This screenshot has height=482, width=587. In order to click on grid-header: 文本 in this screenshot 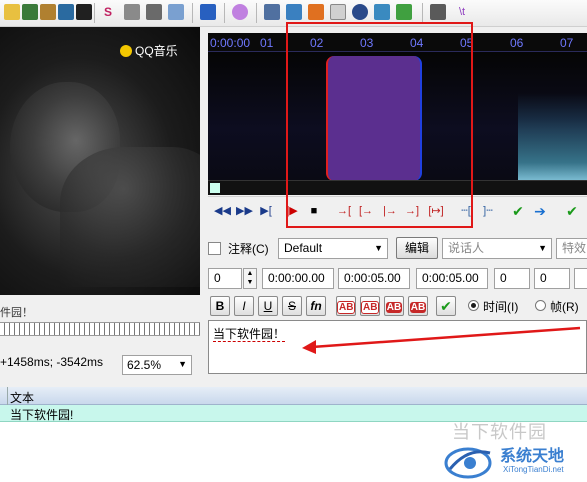, I will do `click(293, 396)`.